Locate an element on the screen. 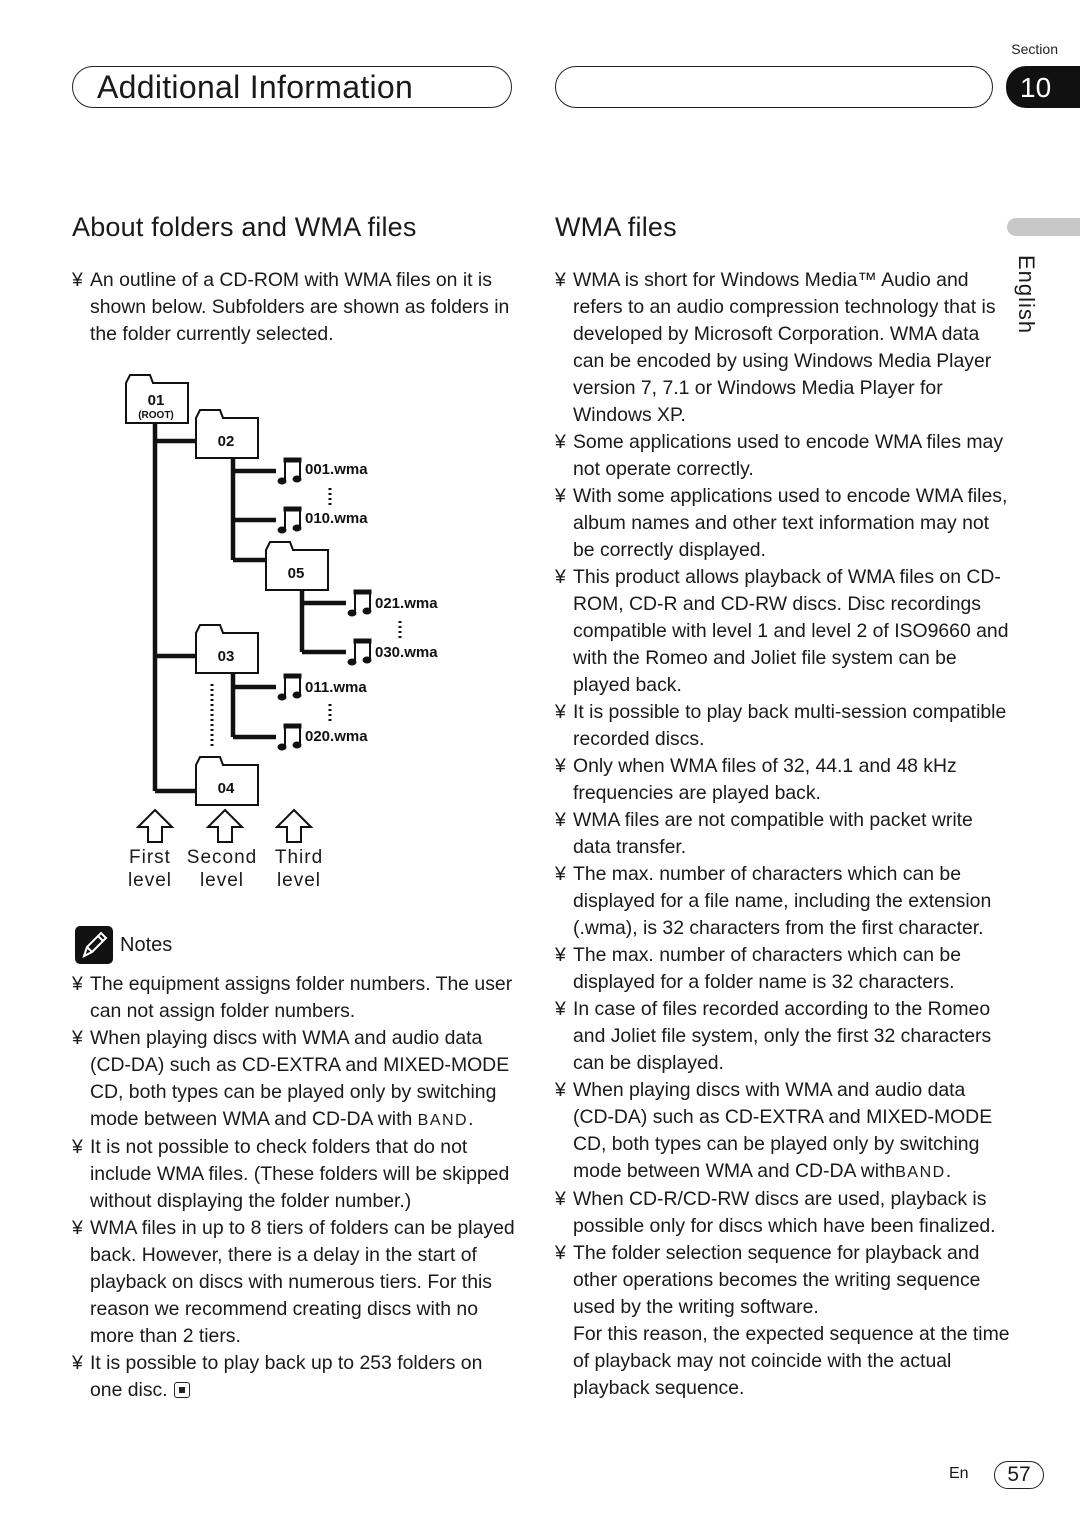 This screenshot has height=1533, width=1080. level-label-first: First level is located at coordinates (150, 869).